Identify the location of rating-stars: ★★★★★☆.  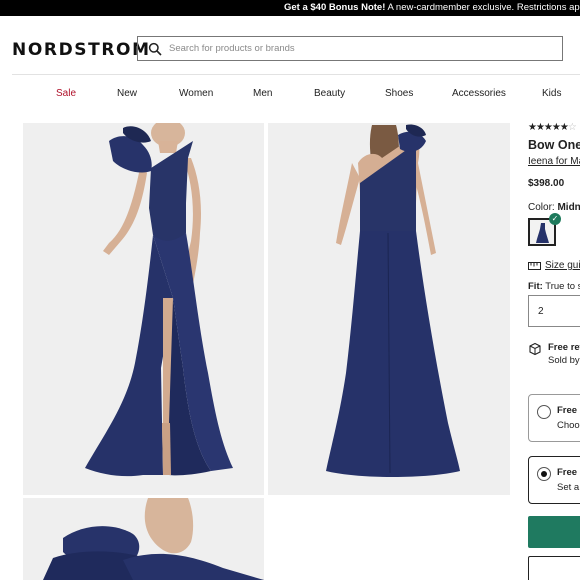
(552, 127).